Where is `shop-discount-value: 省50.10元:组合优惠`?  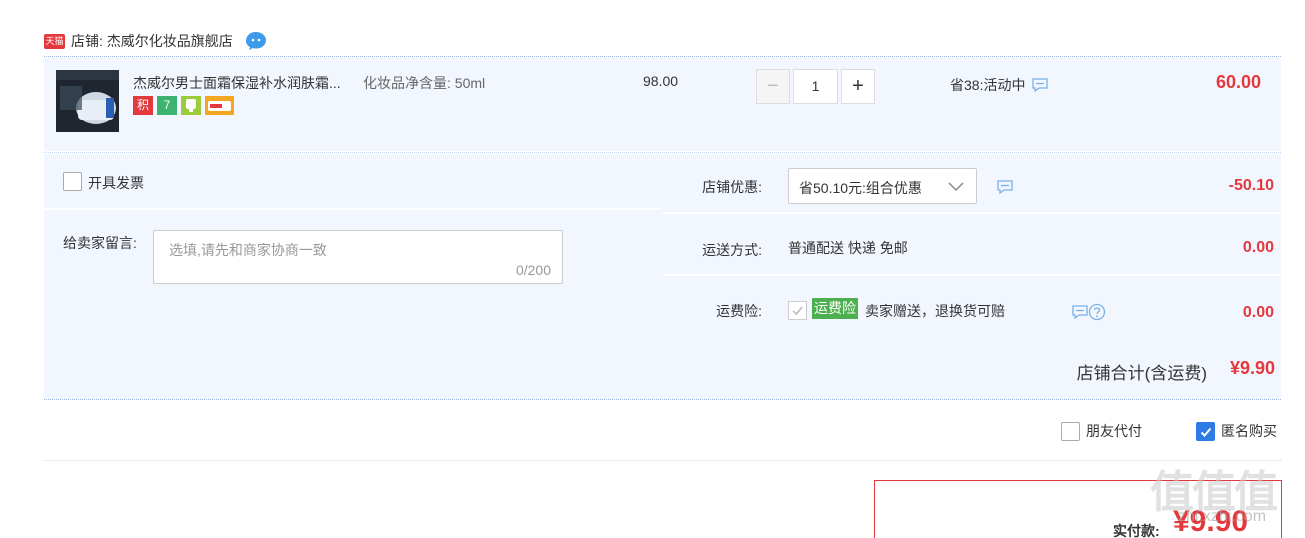
shop-discount-value: 省50.10元:组合优惠 is located at coordinates (860, 188).